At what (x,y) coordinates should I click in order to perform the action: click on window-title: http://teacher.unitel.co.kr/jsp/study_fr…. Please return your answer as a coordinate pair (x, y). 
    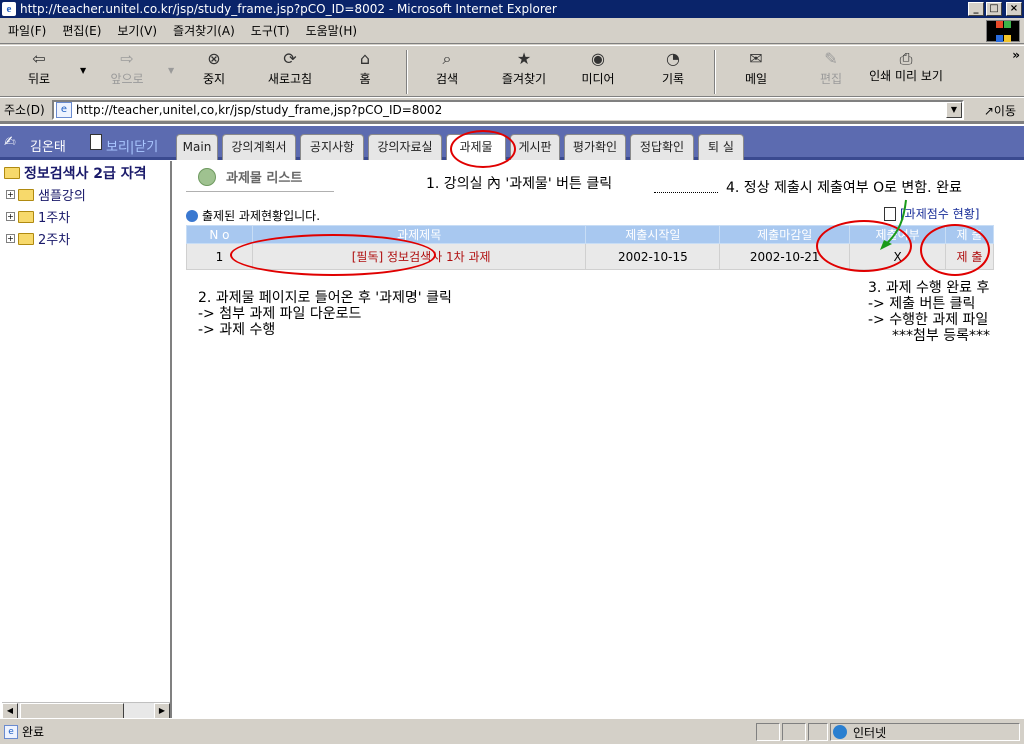
    Looking at the image, I should click on (288, 9).